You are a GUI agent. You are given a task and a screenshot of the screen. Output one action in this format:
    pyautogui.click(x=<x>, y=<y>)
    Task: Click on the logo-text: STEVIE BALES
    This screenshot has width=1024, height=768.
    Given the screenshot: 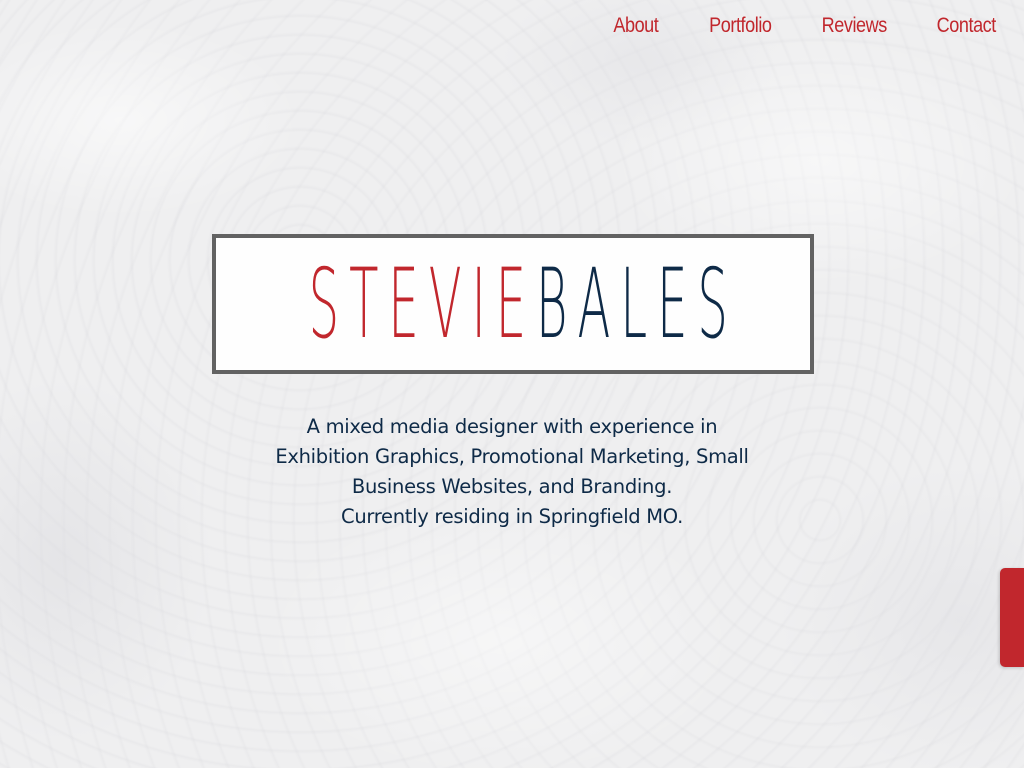 What is the action you would take?
    pyautogui.click(x=522, y=304)
    